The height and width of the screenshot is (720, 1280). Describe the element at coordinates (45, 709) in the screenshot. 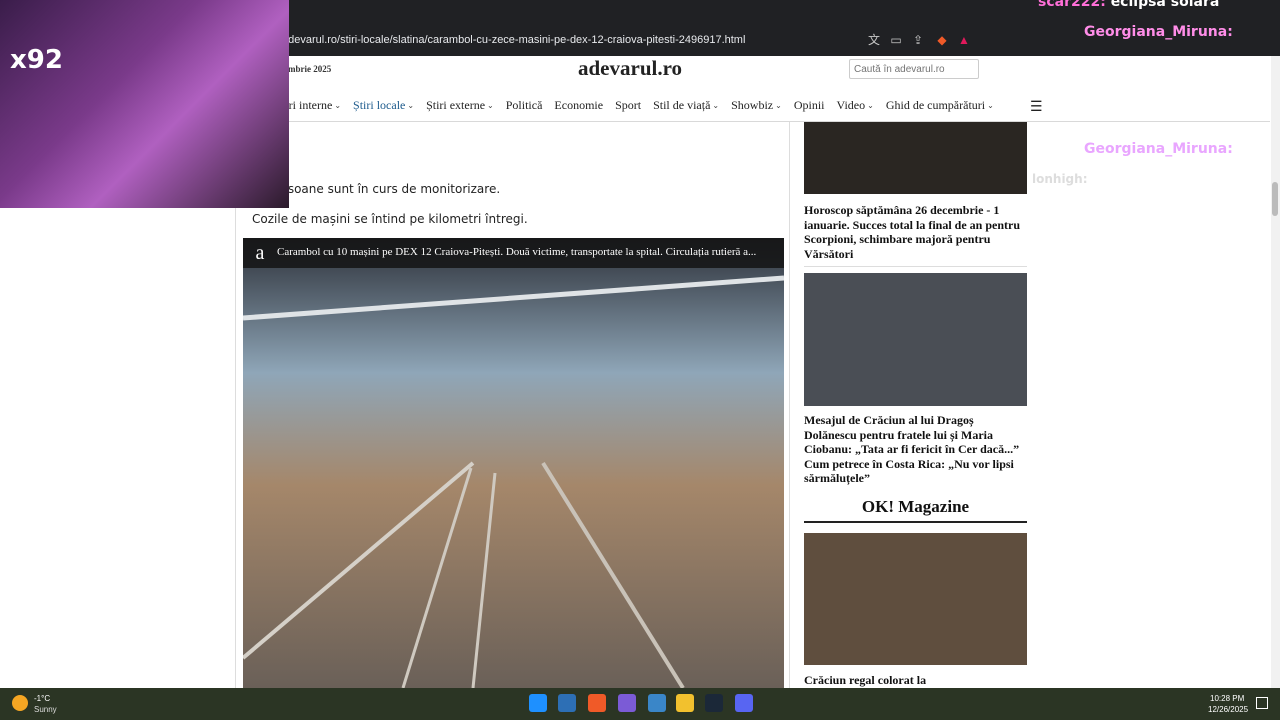

I see `weather-condition: Sunny` at that location.